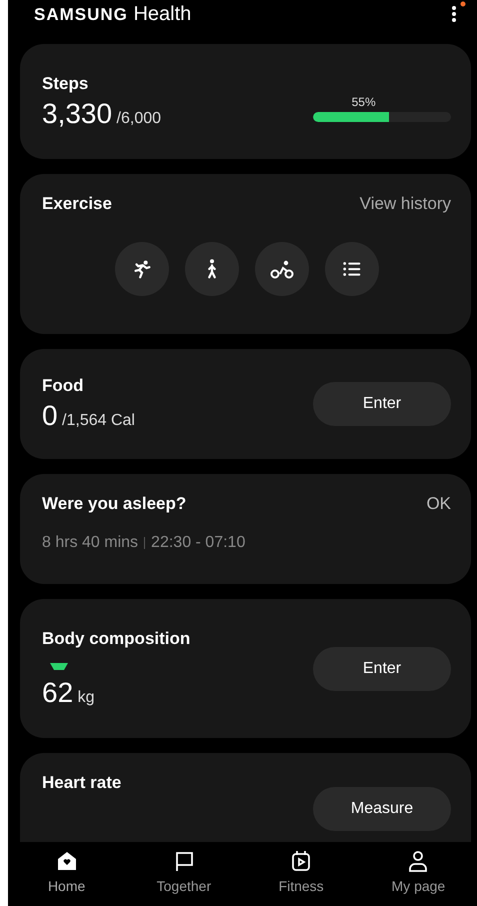 This screenshot has width=477, height=906. I want to click on progress-percent: 55%, so click(364, 102).